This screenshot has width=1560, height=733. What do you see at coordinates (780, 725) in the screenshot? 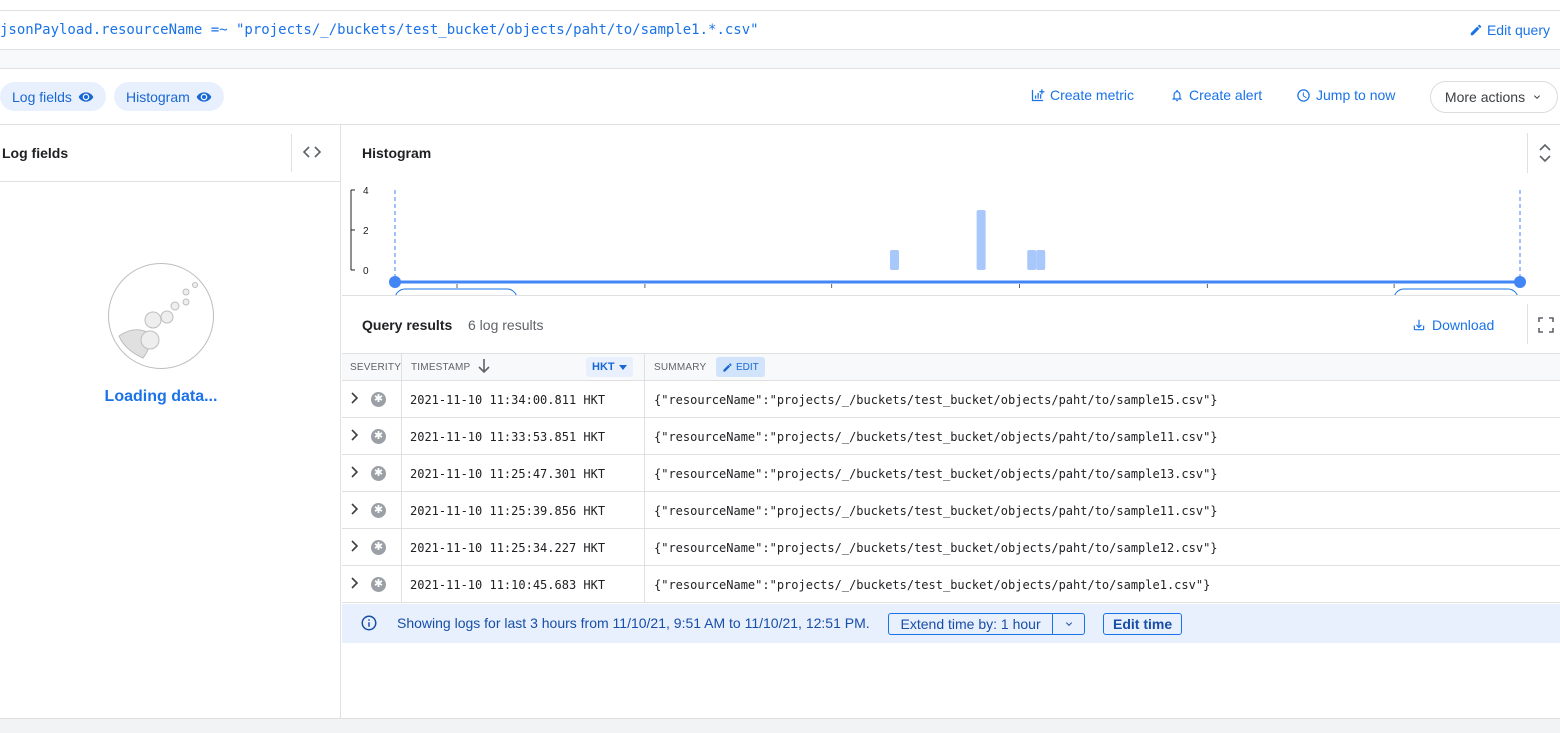
I see `bottom-bar` at bounding box center [780, 725].